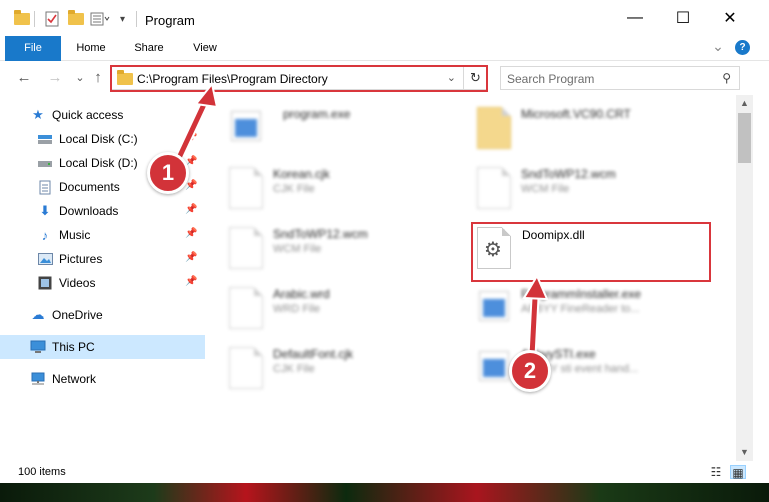 The height and width of the screenshot is (502, 769). What do you see at coordinates (102, 235) in the screenshot?
I see `sidebar-item-music: ♪ Music 📌` at bounding box center [102, 235].